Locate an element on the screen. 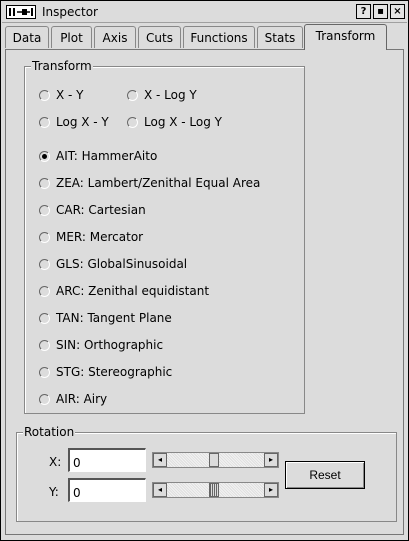 This screenshot has width=409, height=541. radio-log-x-log-y: Log X - Log Y is located at coordinates (174, 122).